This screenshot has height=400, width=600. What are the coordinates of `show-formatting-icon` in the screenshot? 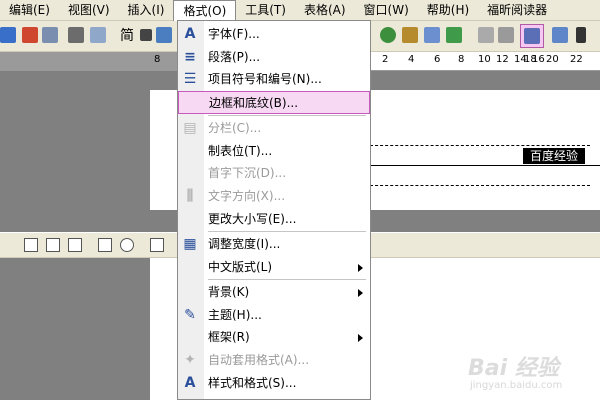 It's located at (581, 35).